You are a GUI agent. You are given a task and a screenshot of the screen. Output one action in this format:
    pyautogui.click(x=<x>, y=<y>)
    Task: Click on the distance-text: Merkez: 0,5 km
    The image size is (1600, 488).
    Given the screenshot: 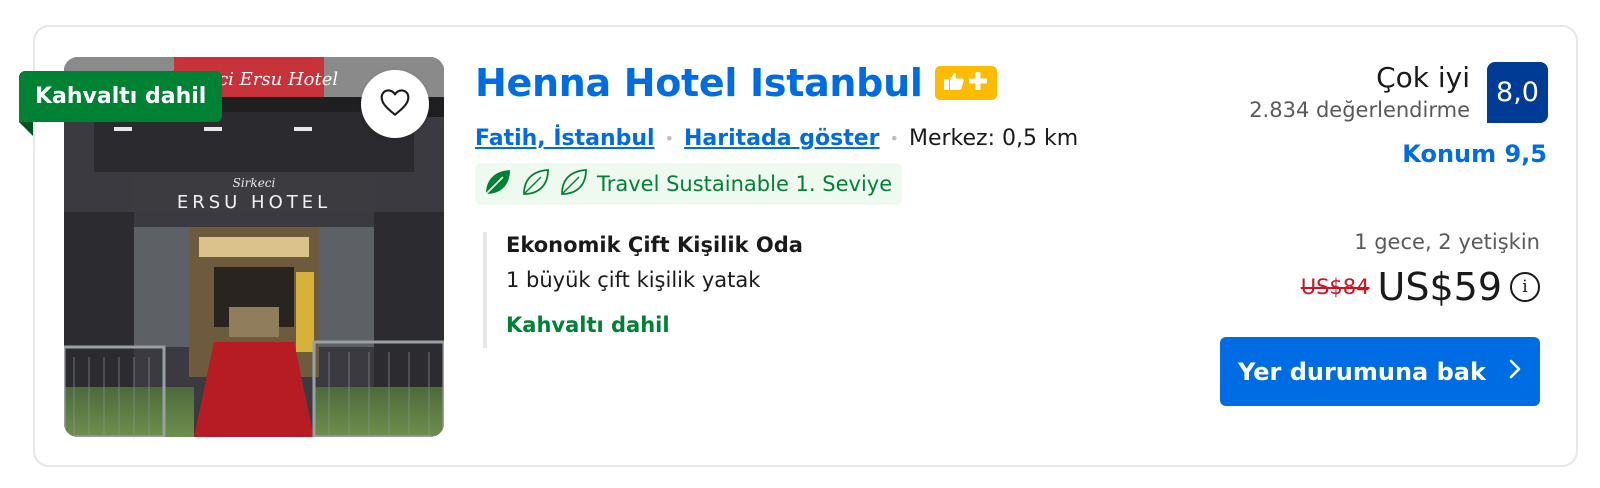 What is the action you would take?
    pyautogui.click(x=993, y=138)
    